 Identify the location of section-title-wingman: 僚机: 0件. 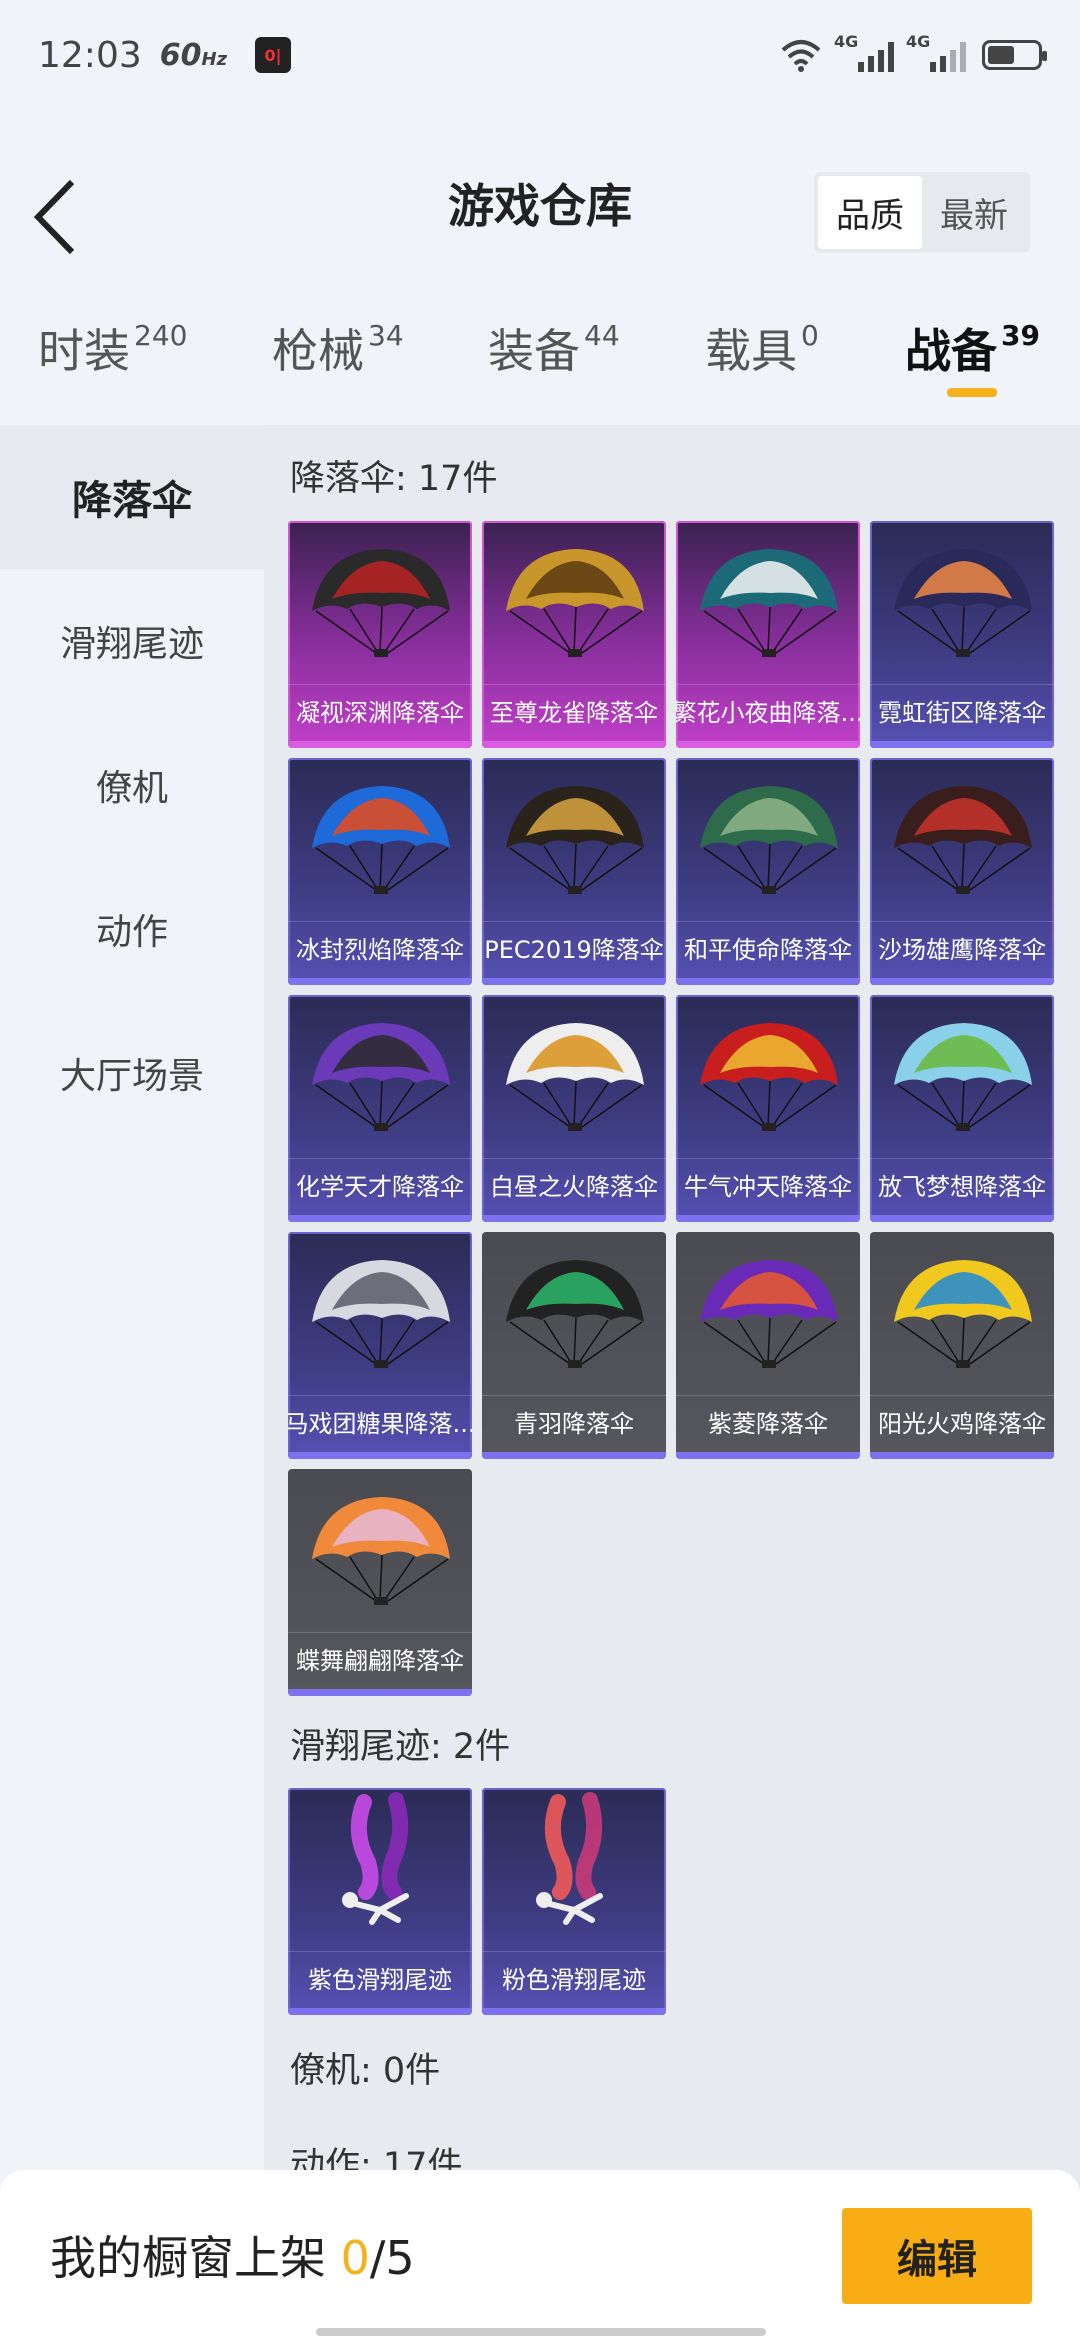
(365, 2071).